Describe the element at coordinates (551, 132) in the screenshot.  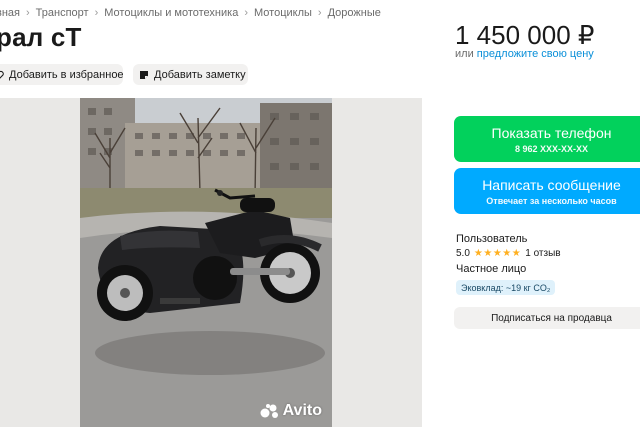
I see `show-phone-label: Показать телефон` at that location.